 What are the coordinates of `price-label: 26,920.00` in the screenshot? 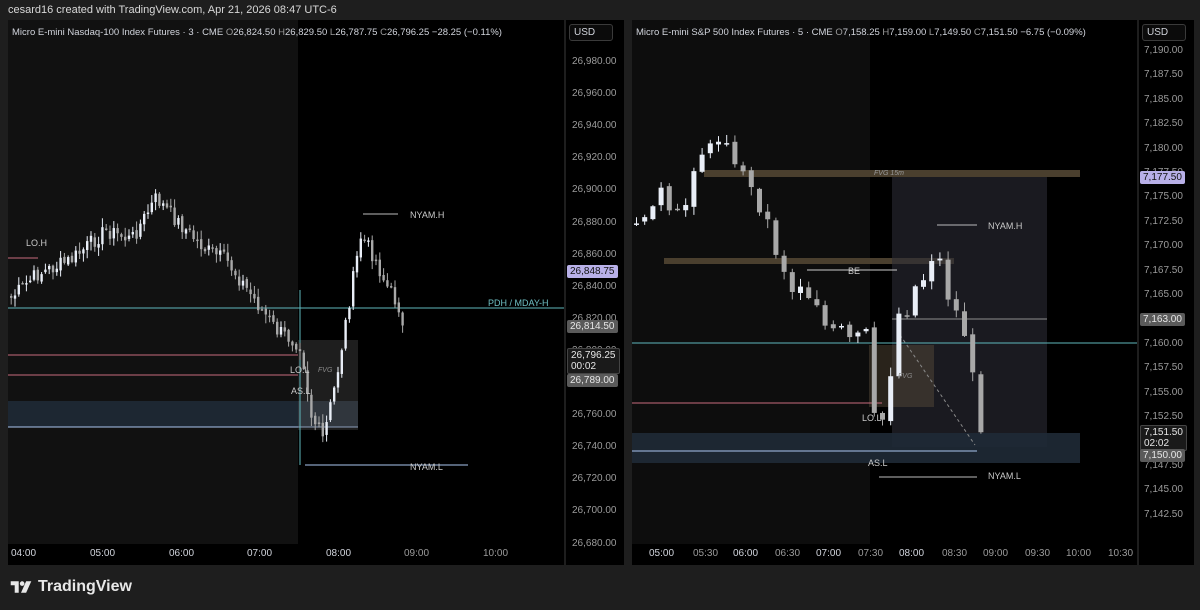 It's located at (594, 158).